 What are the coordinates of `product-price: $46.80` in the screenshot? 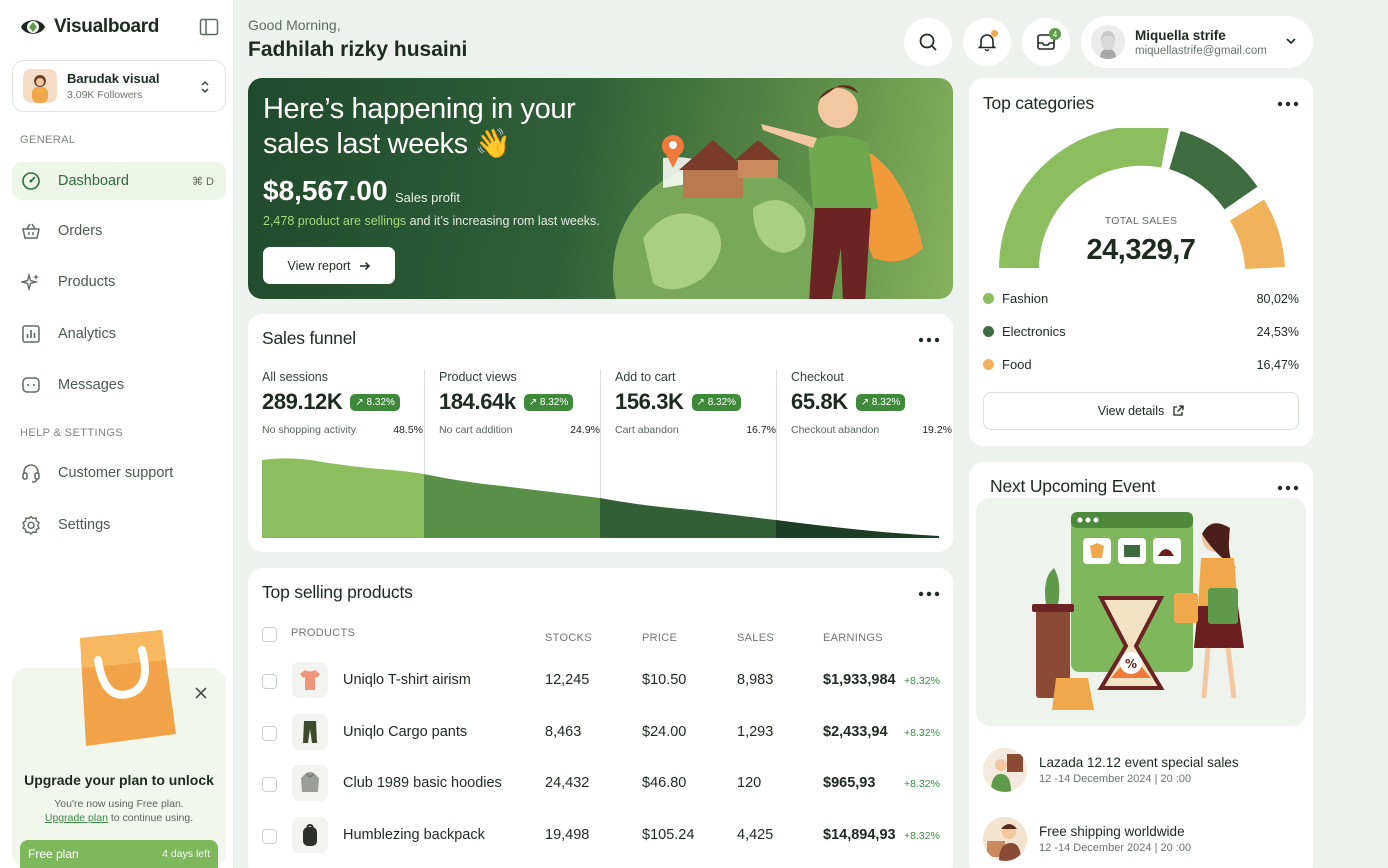 It's located at (664, 783).